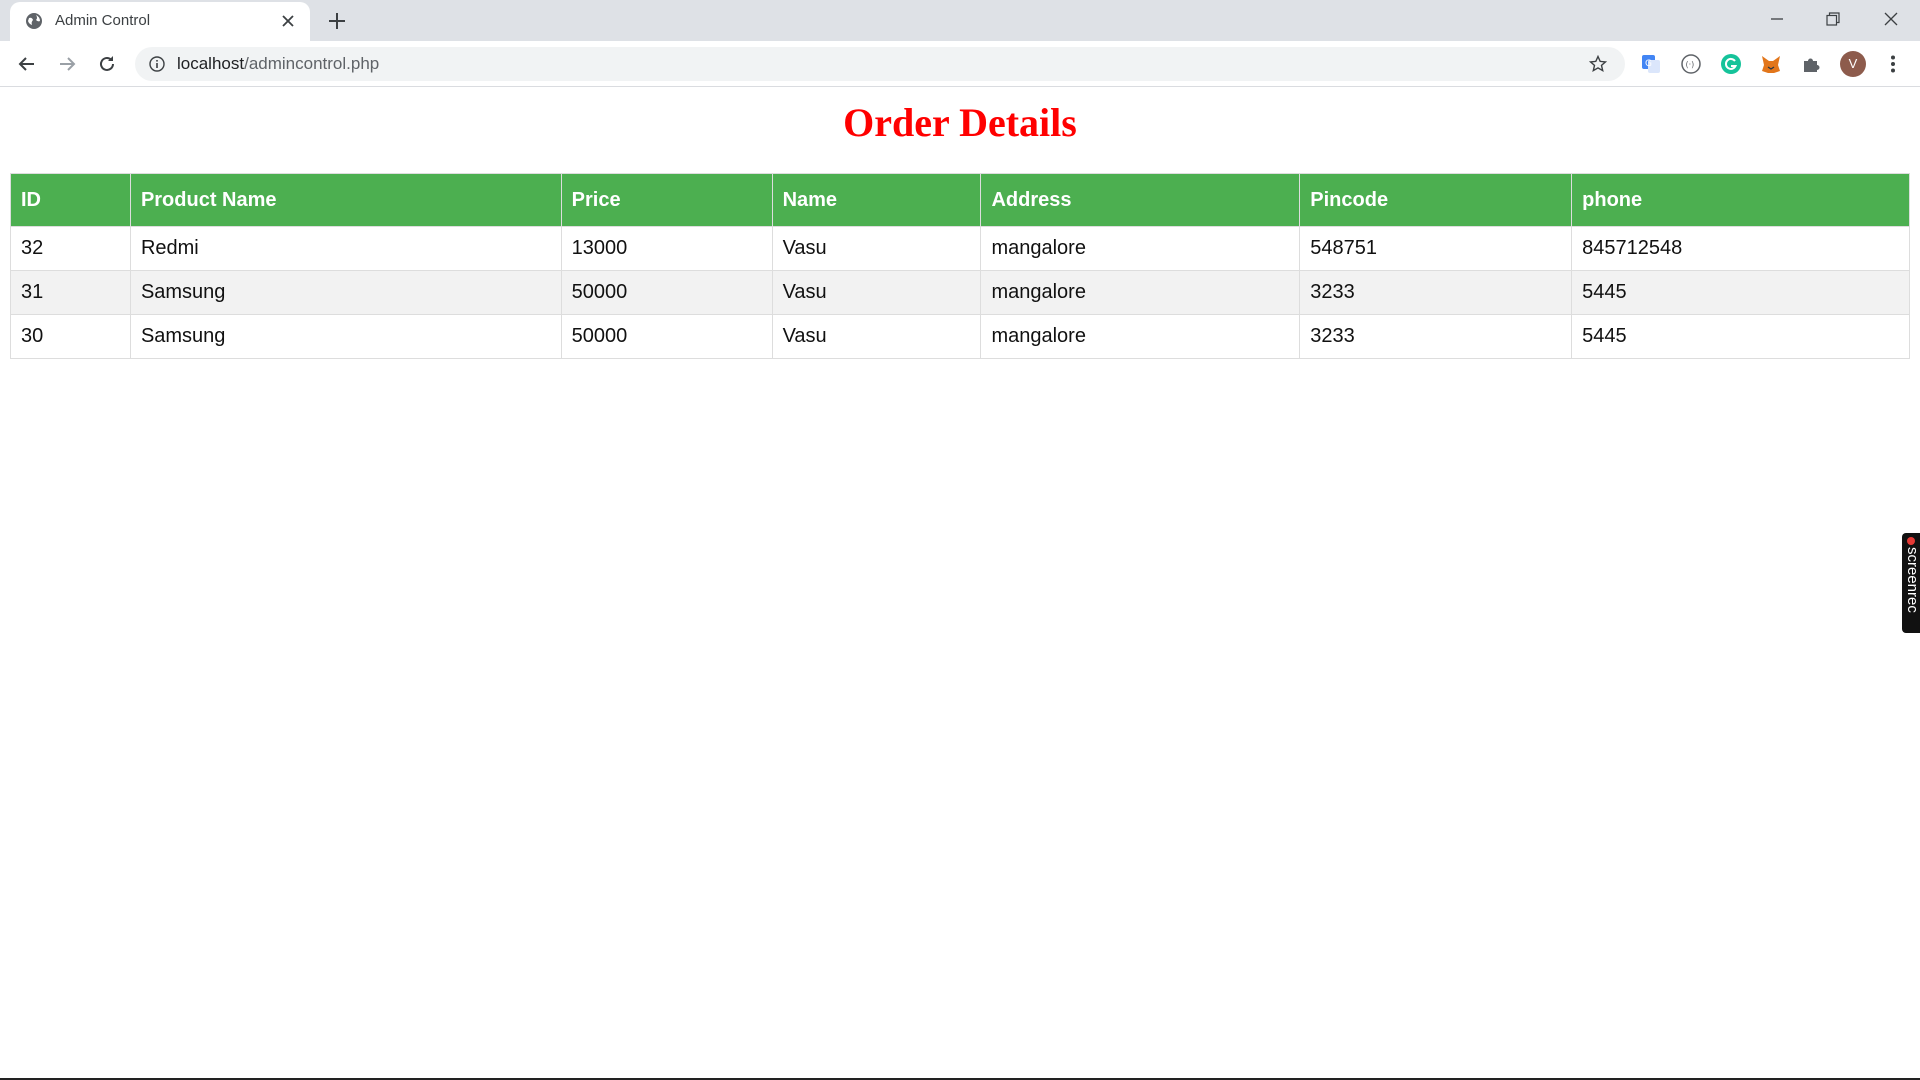  What do you see at coordinates (960, 122) in the screenshot?
I see `page-title: Order Details` at bounding box center [960, 122].